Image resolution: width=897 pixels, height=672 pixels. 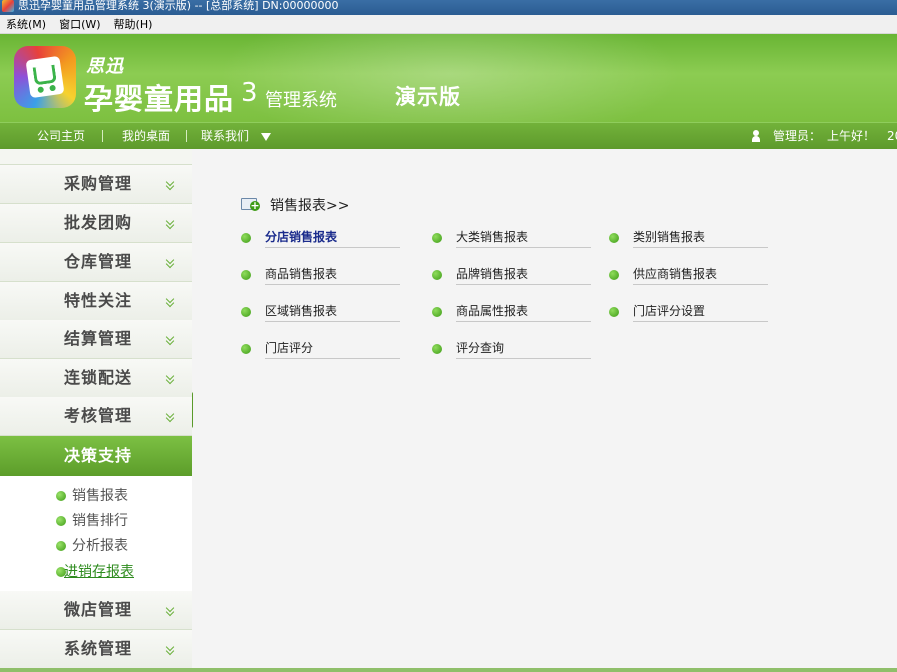 What do you see at coordinates (26, 24) in the screenshot?
I see `menu-system: 系统(M)` at bounding box center [26, 24].